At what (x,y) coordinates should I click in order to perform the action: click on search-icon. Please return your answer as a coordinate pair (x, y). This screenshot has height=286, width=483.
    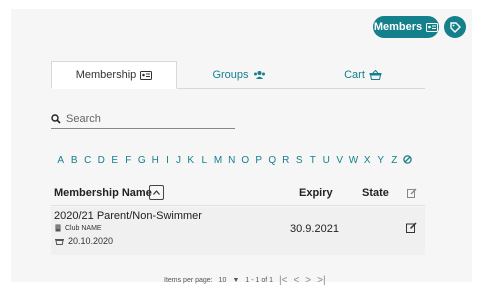
    Looking at the image, I should click on (56, 119).